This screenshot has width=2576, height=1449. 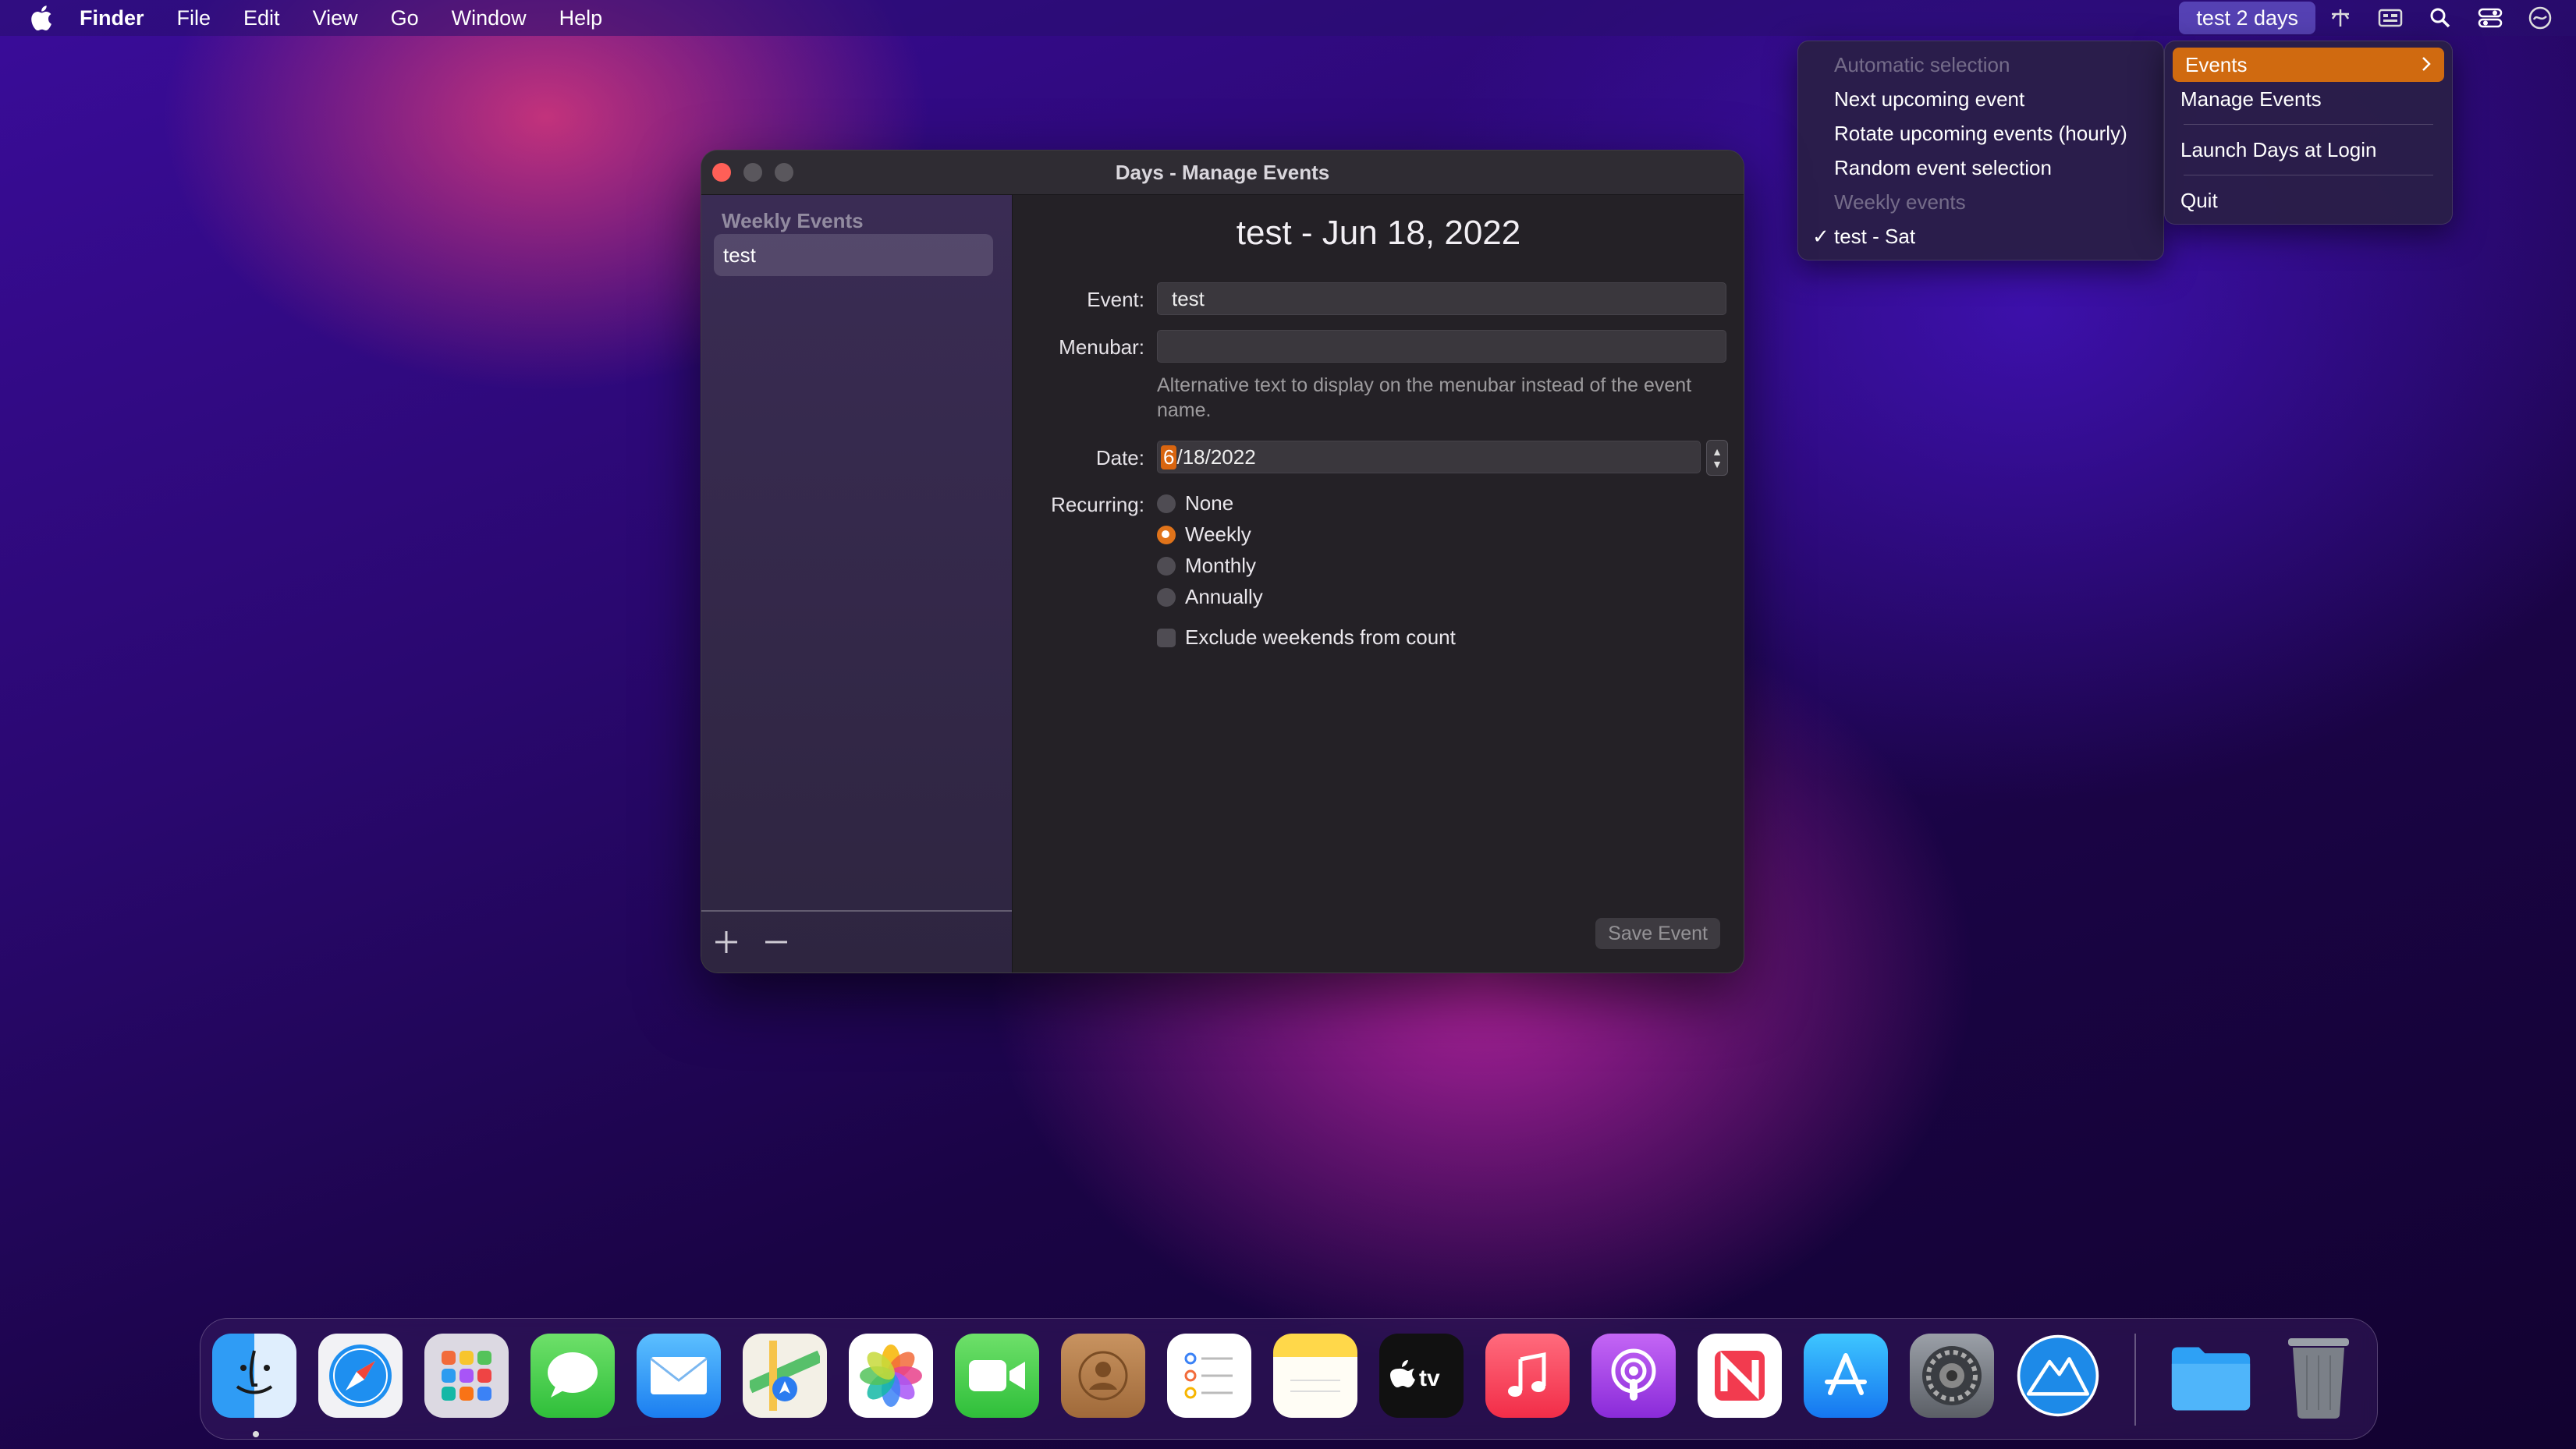 I want to click on add-event-button, so click(x=726, y=942).